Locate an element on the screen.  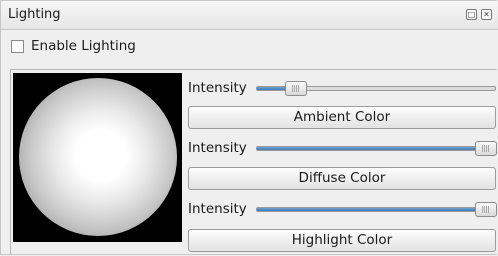
restore-window-icon: □ is located at coordinates (471, 14).